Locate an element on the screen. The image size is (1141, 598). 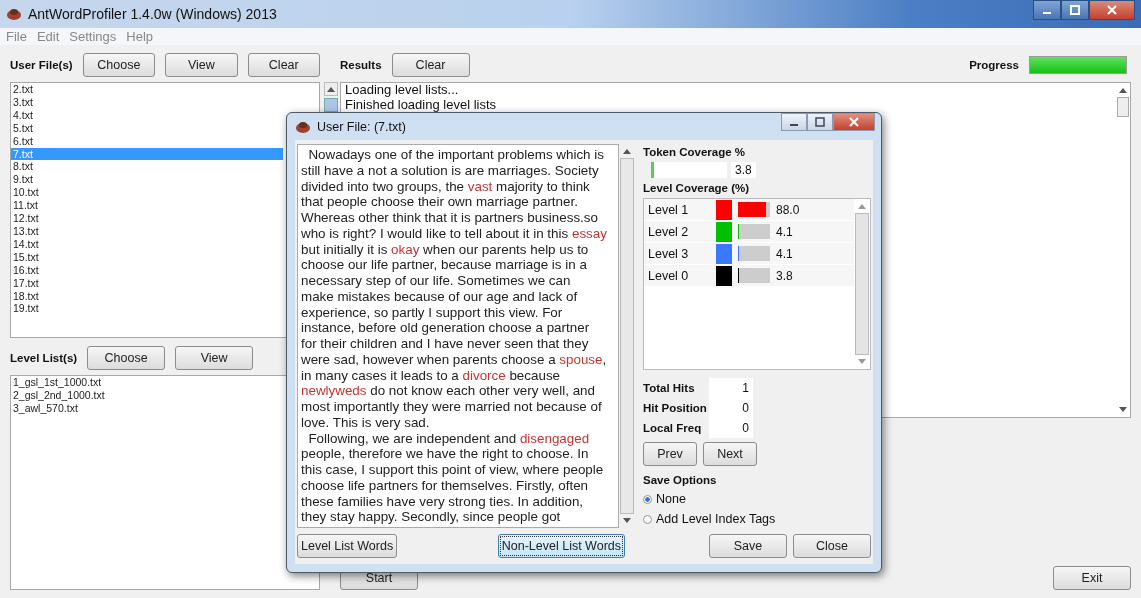
exit-button: Exit is located at coordinates (1092, 578).